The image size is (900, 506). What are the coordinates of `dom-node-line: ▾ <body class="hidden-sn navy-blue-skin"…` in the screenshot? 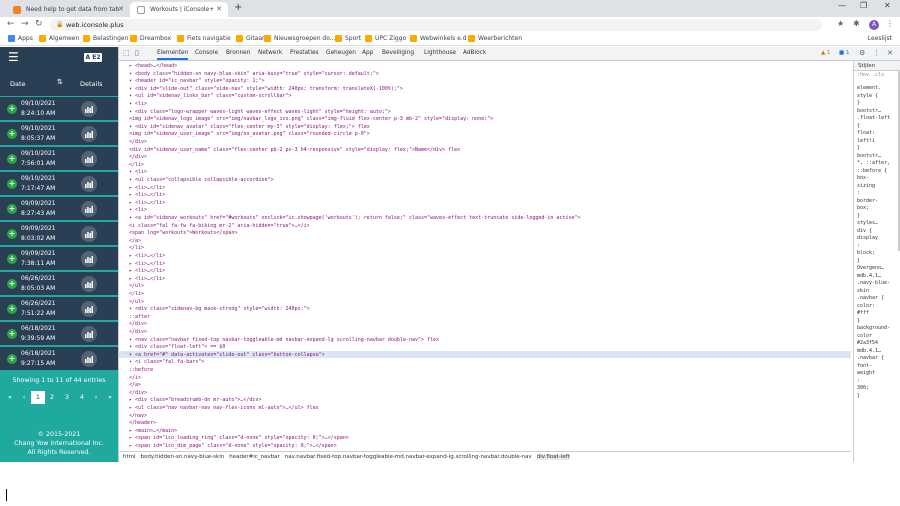 It's located at (254, 75).